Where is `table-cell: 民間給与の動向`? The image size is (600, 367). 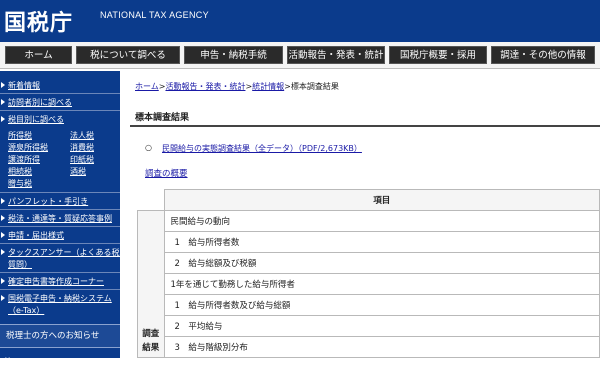
table-cell: 民間給与の動向 is located at coordinates (381, 221).